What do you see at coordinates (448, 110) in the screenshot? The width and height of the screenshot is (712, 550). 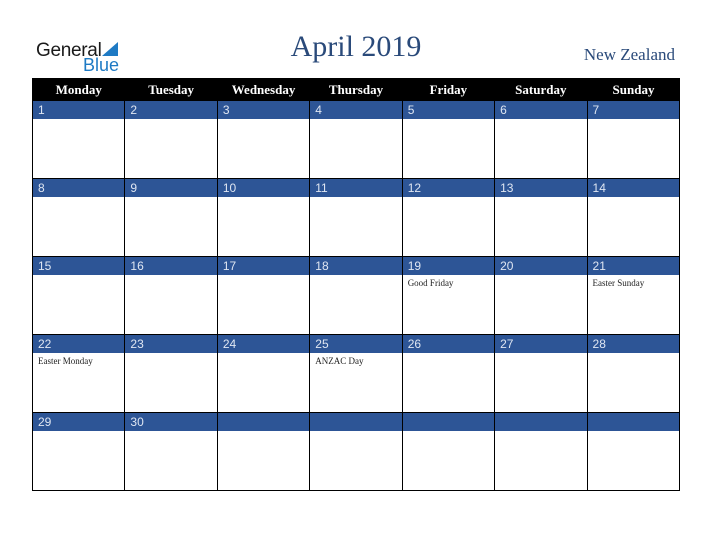 I see `day-number: 5` at bounding box center [448, 110].